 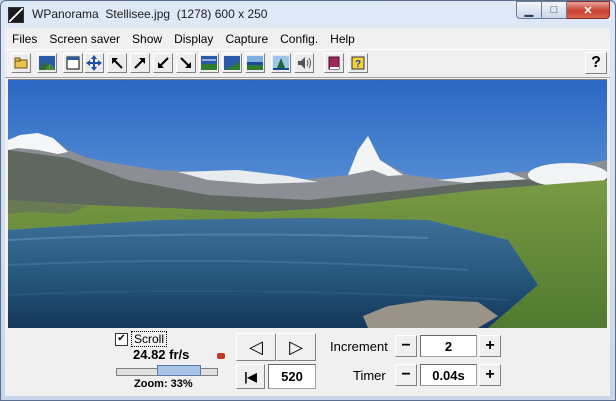 What do you see at coordinates (406, 375) in the screenshot?
I see `timer-minus-button: −` at bounding box center [406, 375].